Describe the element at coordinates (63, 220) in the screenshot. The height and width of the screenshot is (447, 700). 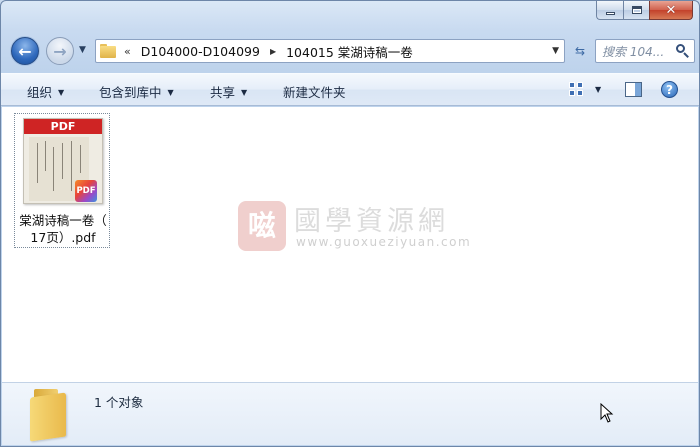
I see `file-name-line-1: 棠湖诗稿一卷（` at that location.